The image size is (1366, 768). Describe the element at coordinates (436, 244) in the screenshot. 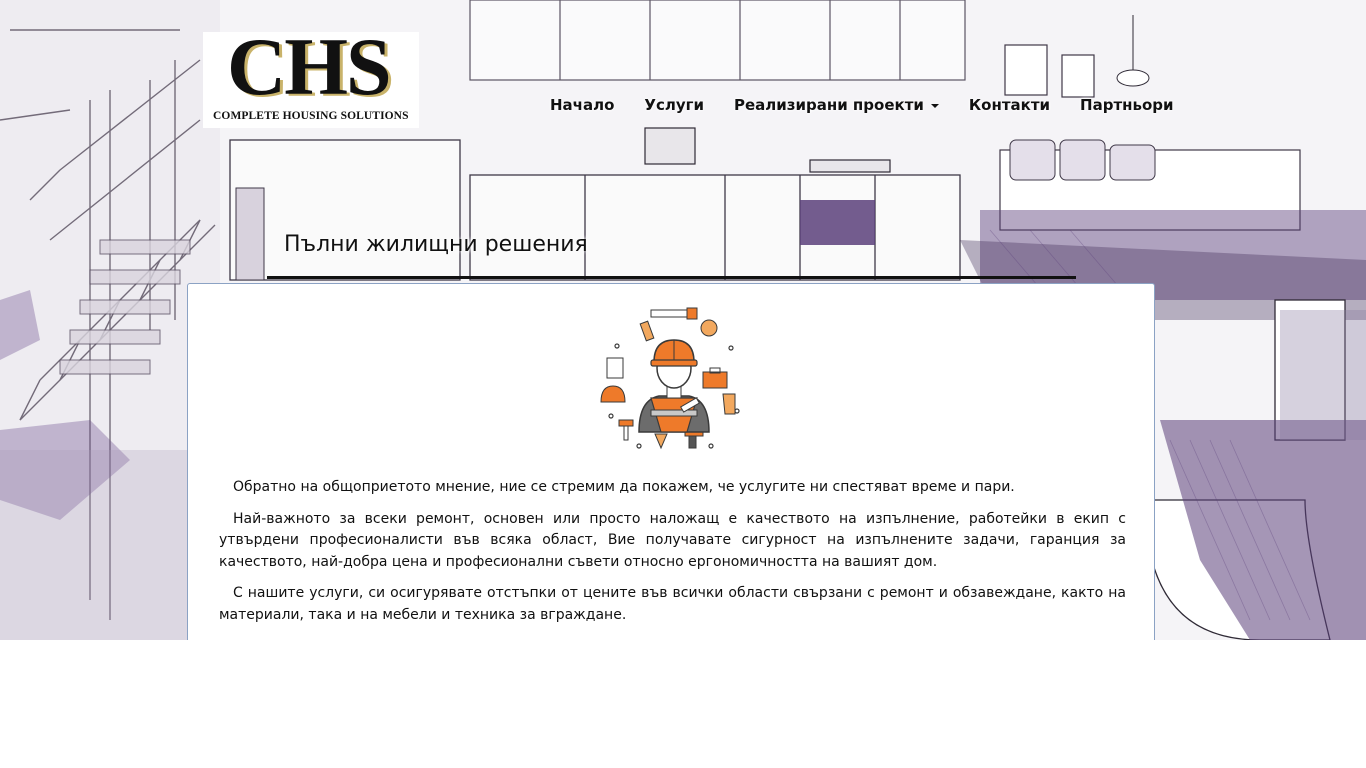

I see `page-title: Пълни жилищни решения` at that location.